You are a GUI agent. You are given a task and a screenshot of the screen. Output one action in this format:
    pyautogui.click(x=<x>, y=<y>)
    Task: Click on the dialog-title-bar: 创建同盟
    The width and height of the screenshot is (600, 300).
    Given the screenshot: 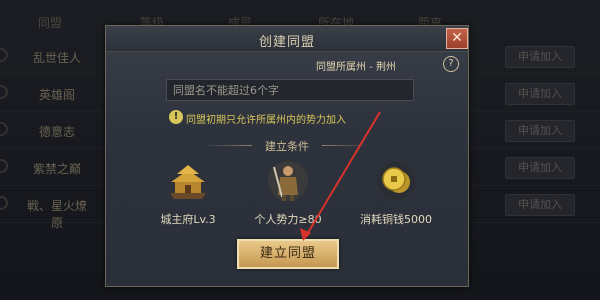 What is the action you would take?
    pyautogui.click(x=287, y=39)
    